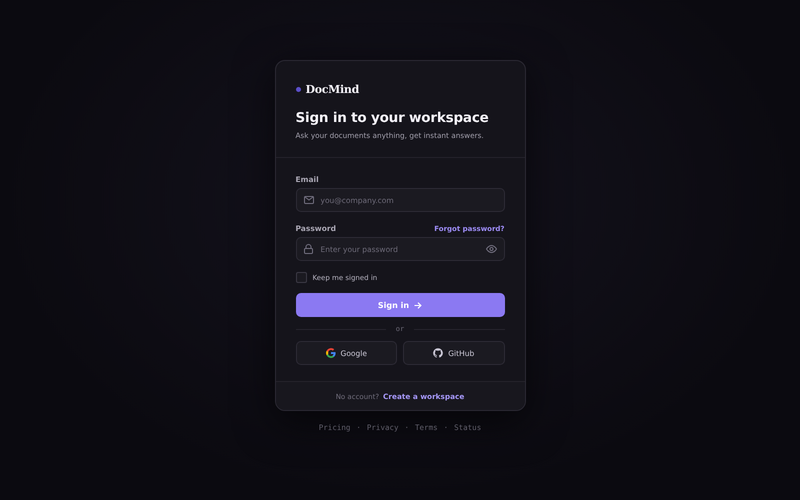 This screenshot has width=800, height=500. I want to click on sign-in-button: Sign in, so click(400, 305).